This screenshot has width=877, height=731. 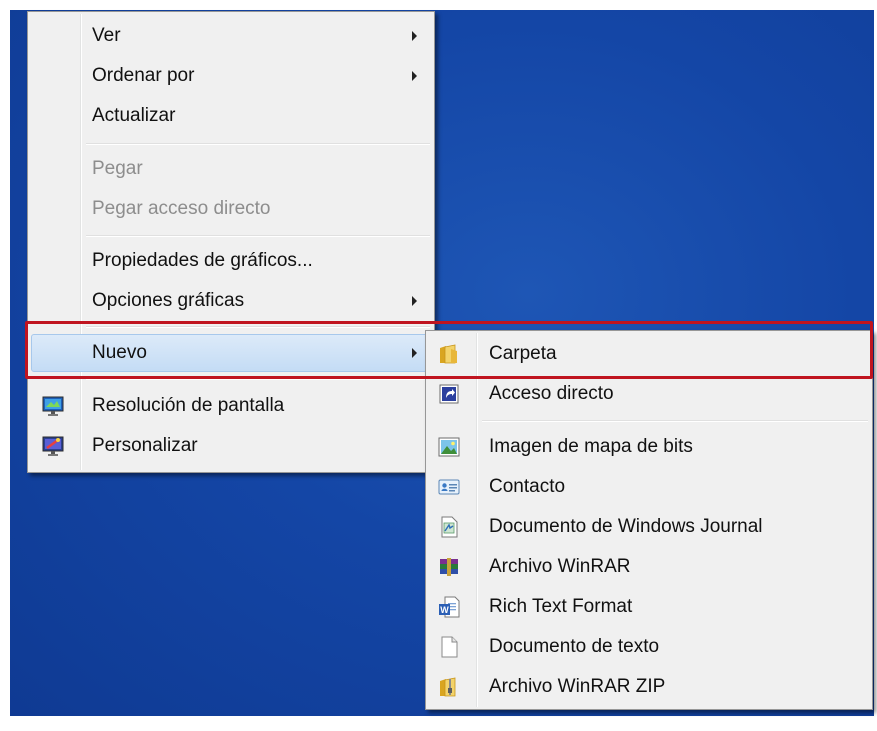 I want to click on menu-item-ver: Ver, so click(x=231, y=36).